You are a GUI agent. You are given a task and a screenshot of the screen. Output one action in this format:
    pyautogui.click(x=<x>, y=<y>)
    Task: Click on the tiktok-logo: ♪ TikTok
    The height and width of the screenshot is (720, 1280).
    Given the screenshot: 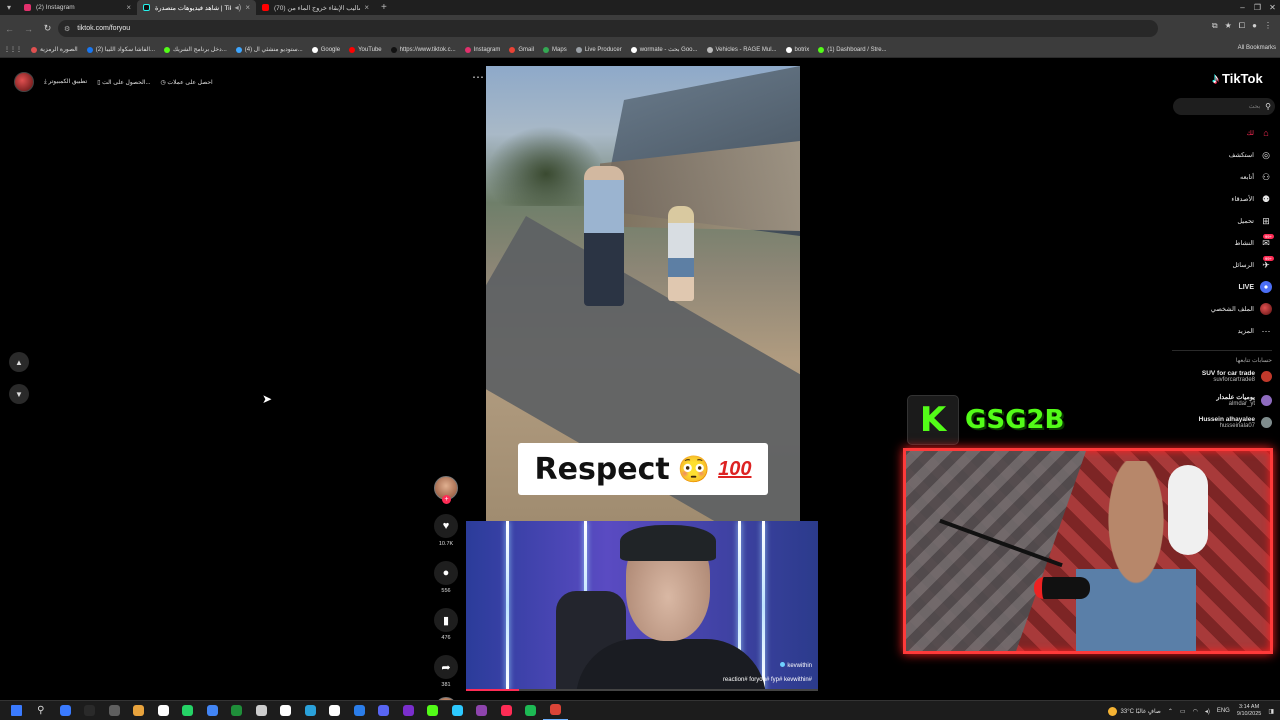 What is the action you would take?
    pyautogui.click(x=1237, y=78)
    